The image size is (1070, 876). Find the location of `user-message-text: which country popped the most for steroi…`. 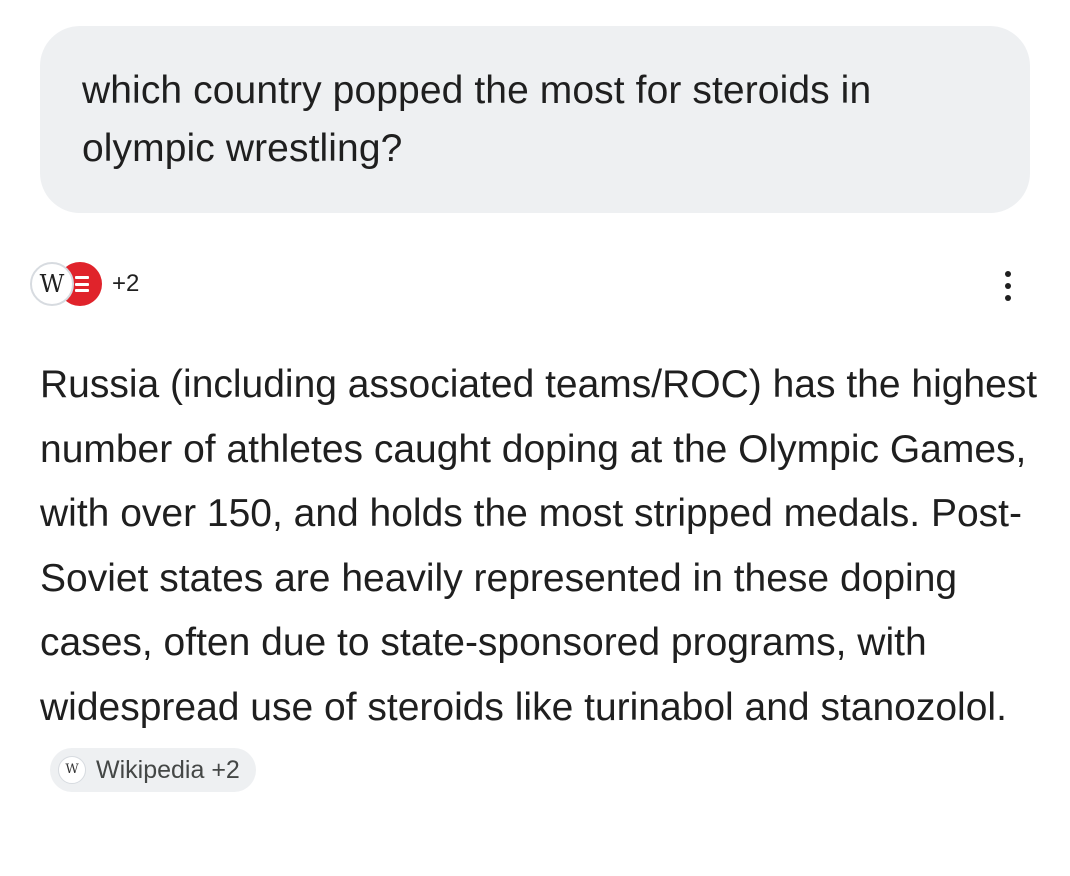

user-message-text: which country popped the most for steroi… is located at coordinates (477, 119).